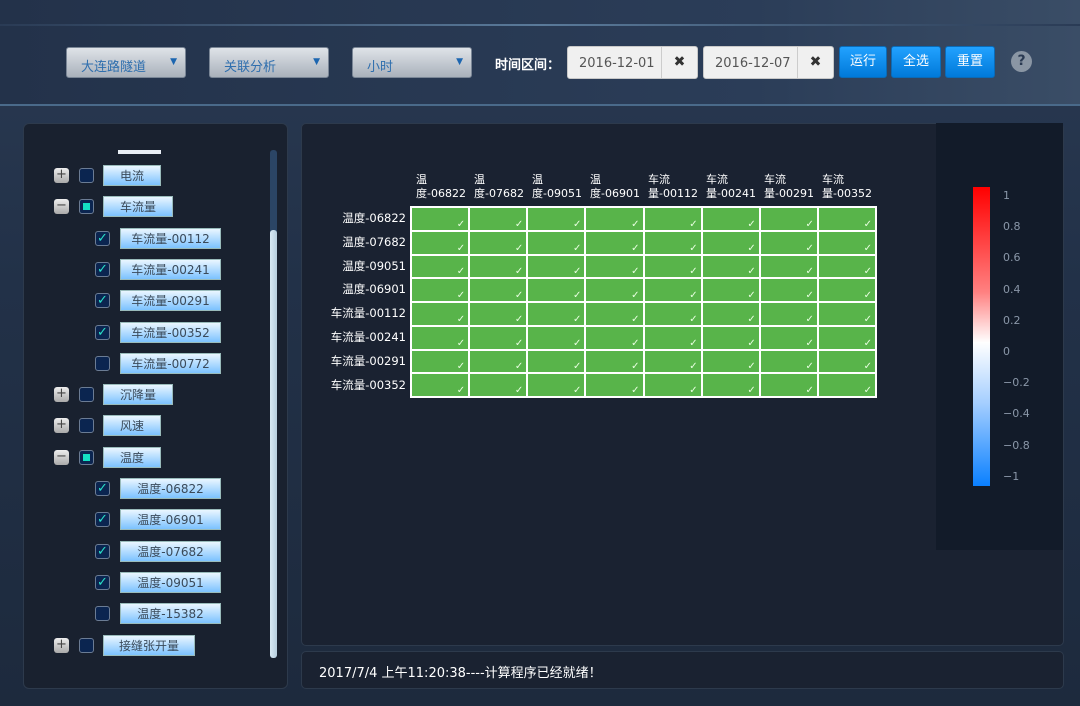 Image resolution: width=1080 pixels, height=706 pixels. What do you see at coordinates (170, 363) in the screenshot?
I see `tree-item-label: 车流量-00772` at bounding box center [170, 363].